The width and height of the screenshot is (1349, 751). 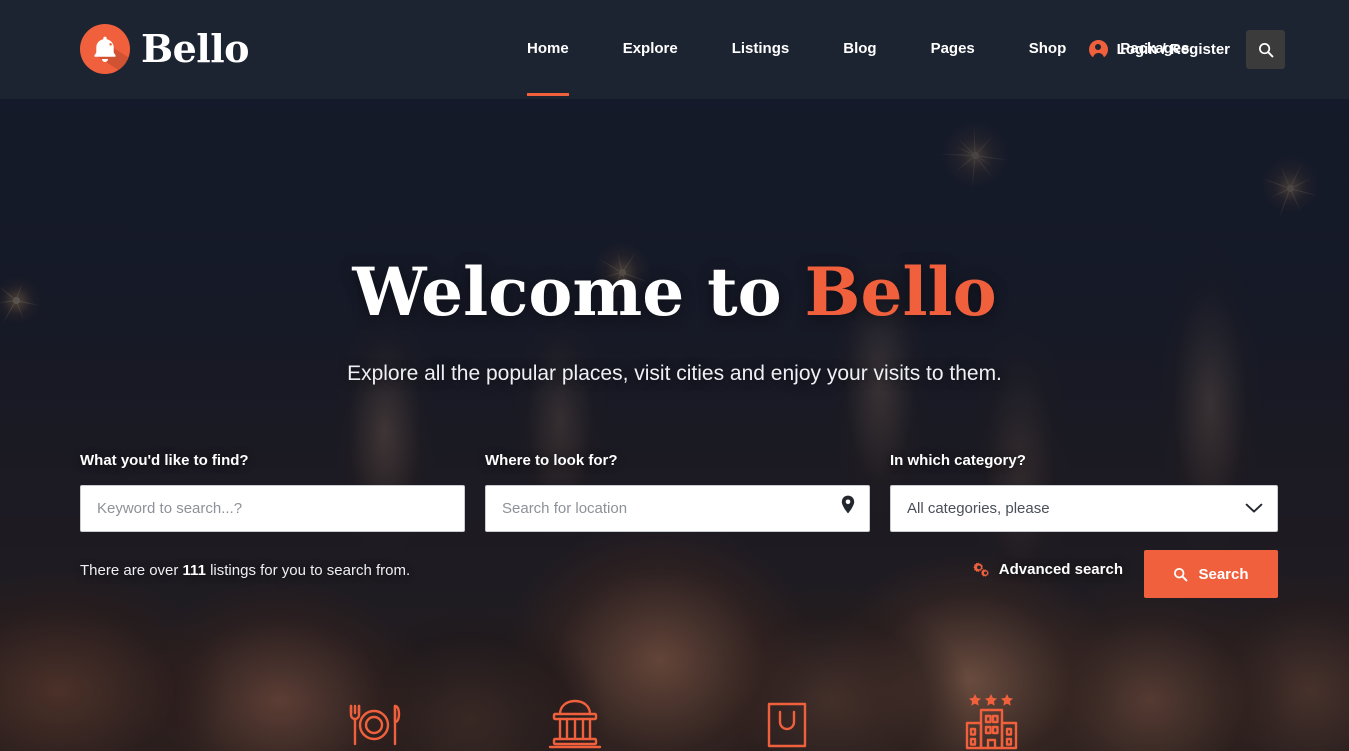 What do you see at coordinates (1223, 574) in the screenshot?
I see `search-button-label: Search` at bounding box center [1223, 574].